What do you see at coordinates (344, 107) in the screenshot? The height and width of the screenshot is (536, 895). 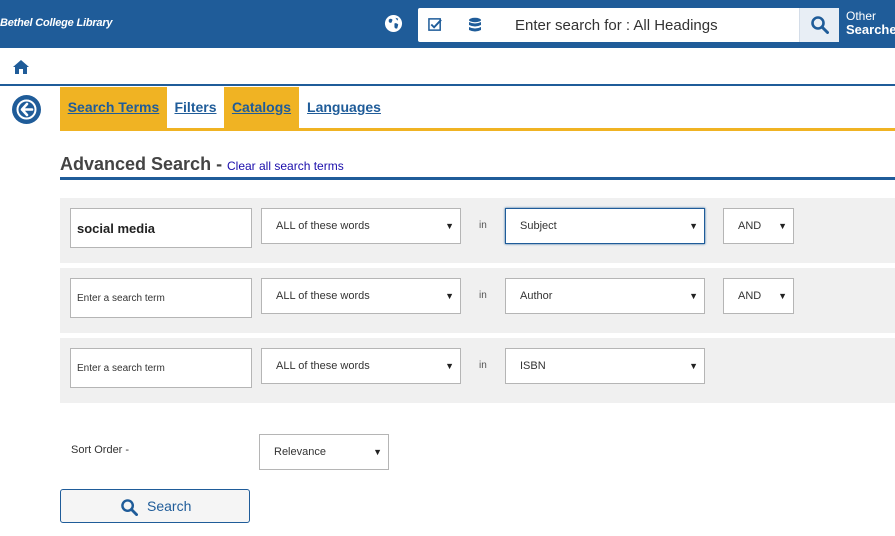 I see `tab-languages: Languages` at bounding box center [344, 107].